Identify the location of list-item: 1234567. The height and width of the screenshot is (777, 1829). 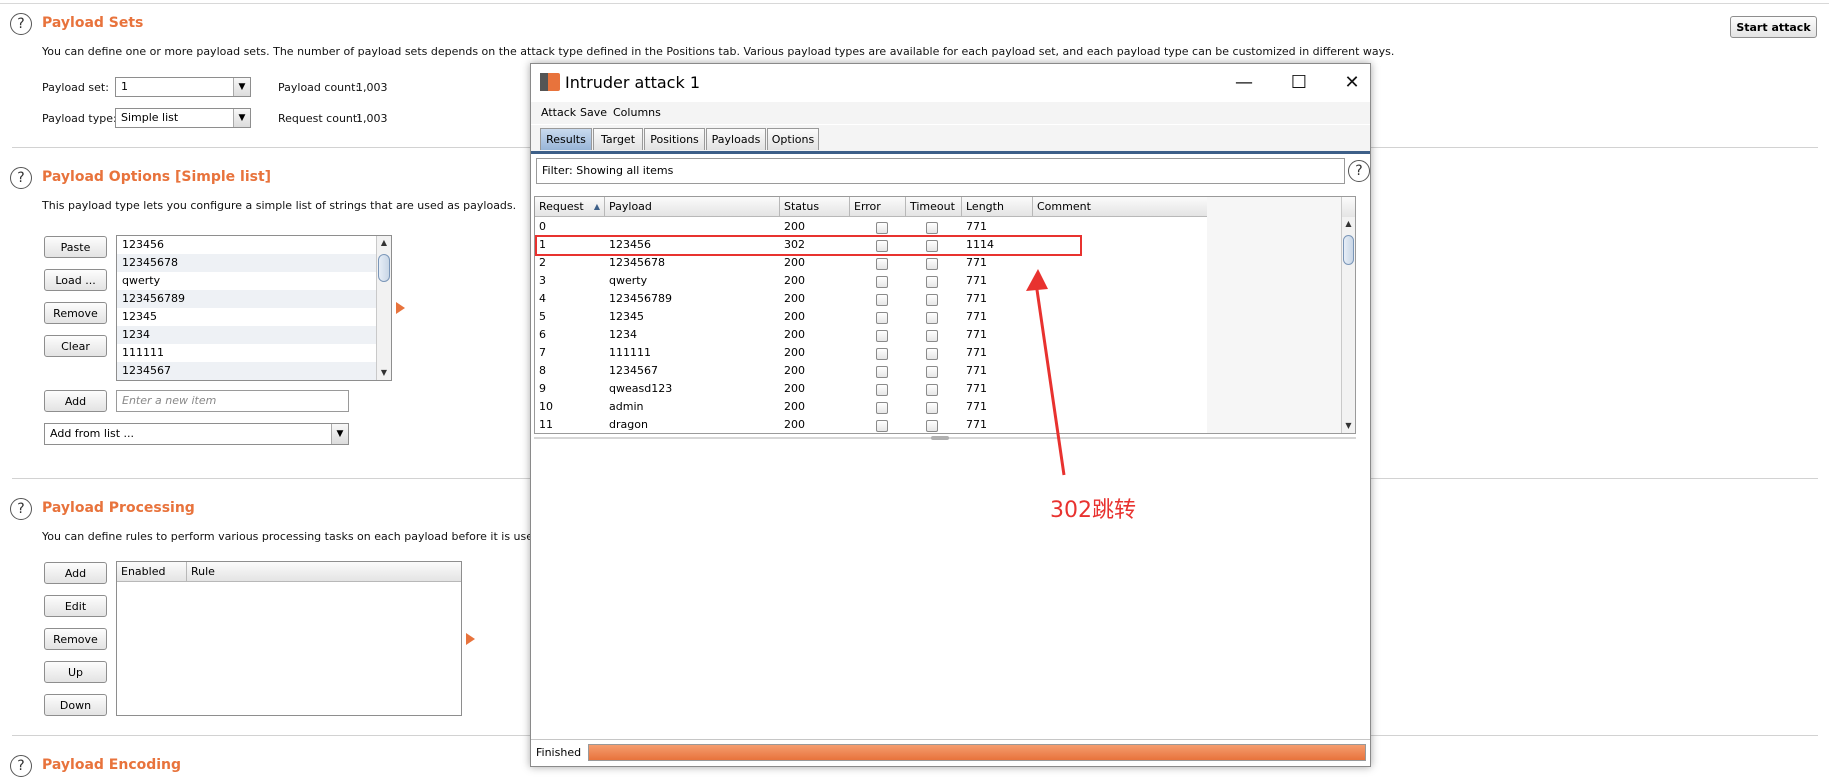
(247, 371).